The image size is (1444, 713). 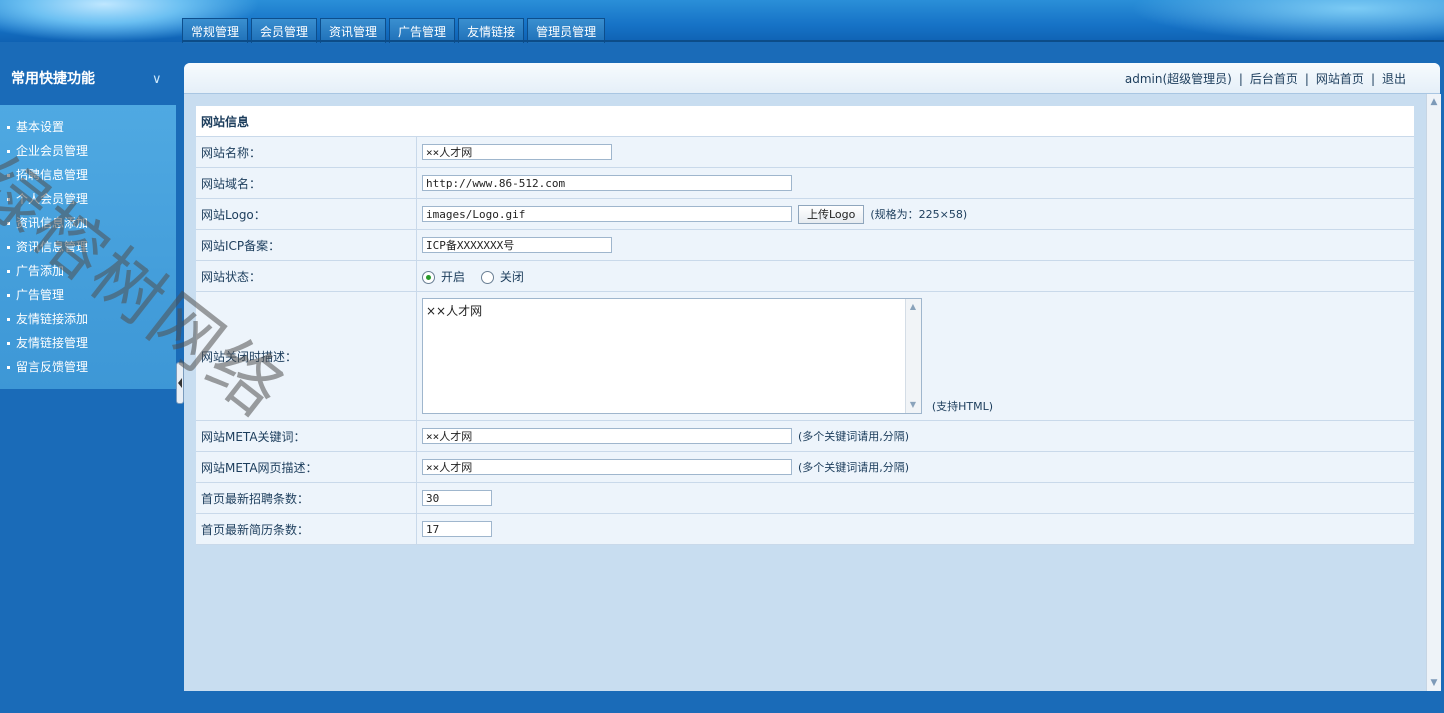 What do you see at coordinates (854, 467) in the screenshot?
I see `meta-desc-hint: (多个关键词请用,分隔)` at bounding box center [854, 467].